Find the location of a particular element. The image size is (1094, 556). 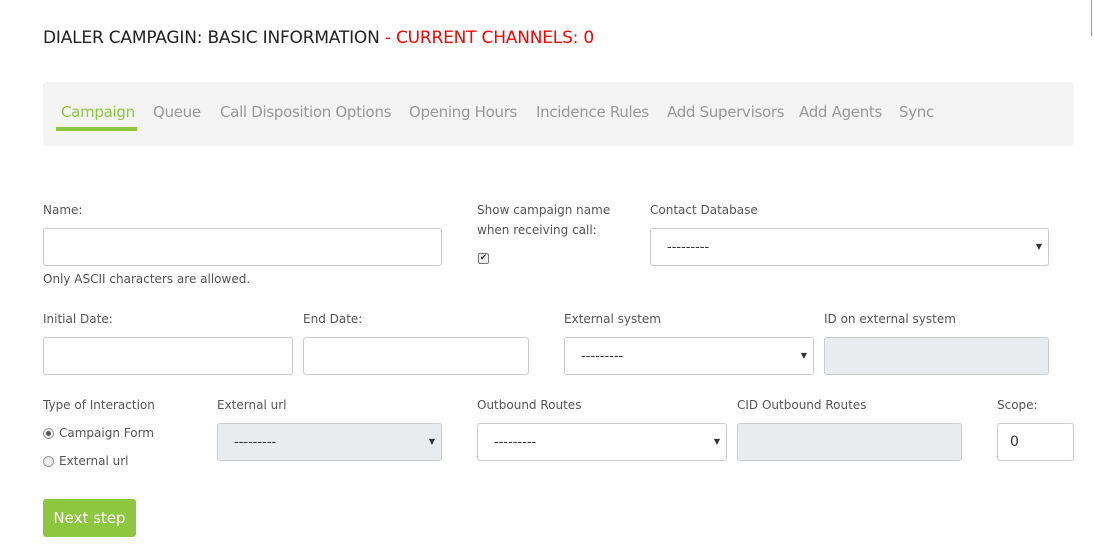

current-channels: - CURRENT CHANNELS: 0 is located at coordinates (489, 38).